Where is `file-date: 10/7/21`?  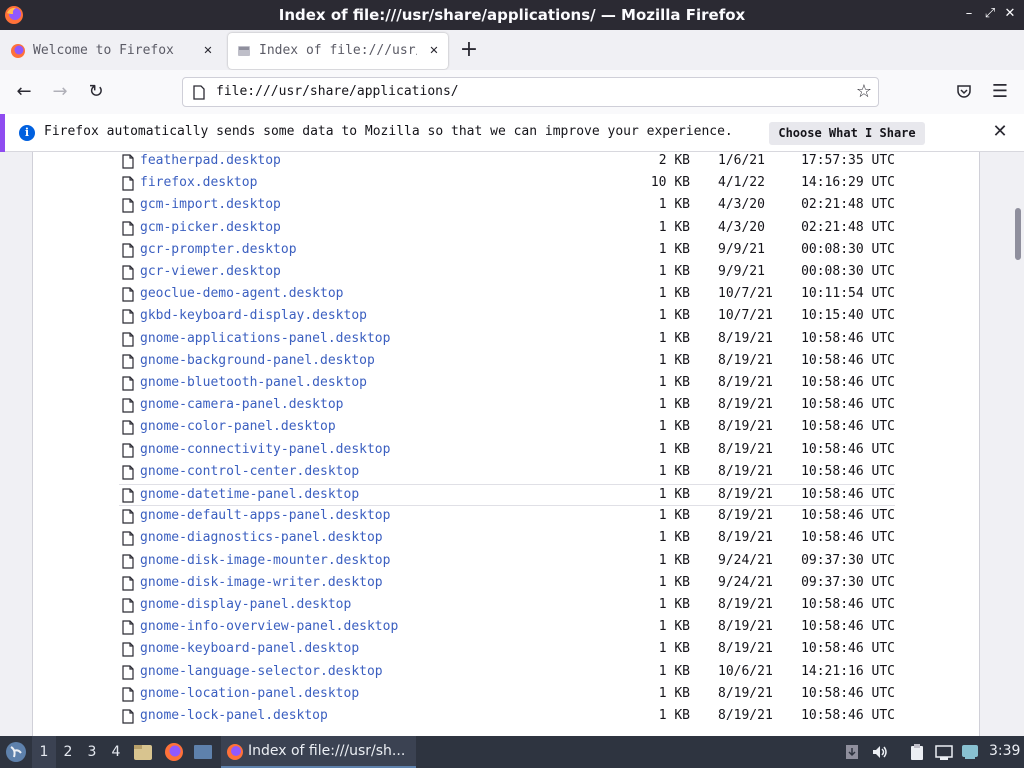 file-date: 10/7/21 is located at coordinates (745, 294).